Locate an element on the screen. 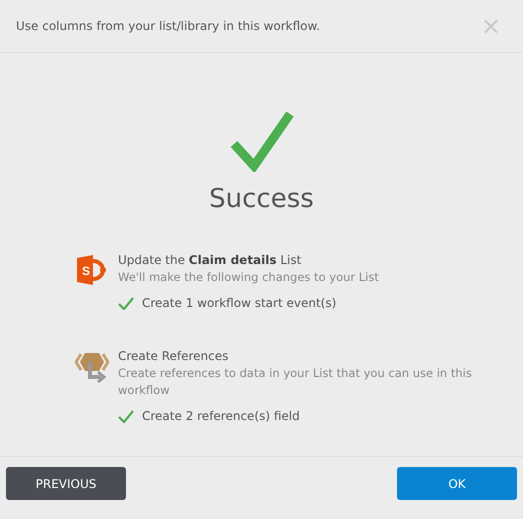 This screenshot has width=523, height=519. success-heading: Success is located at coordinates (261, 199).